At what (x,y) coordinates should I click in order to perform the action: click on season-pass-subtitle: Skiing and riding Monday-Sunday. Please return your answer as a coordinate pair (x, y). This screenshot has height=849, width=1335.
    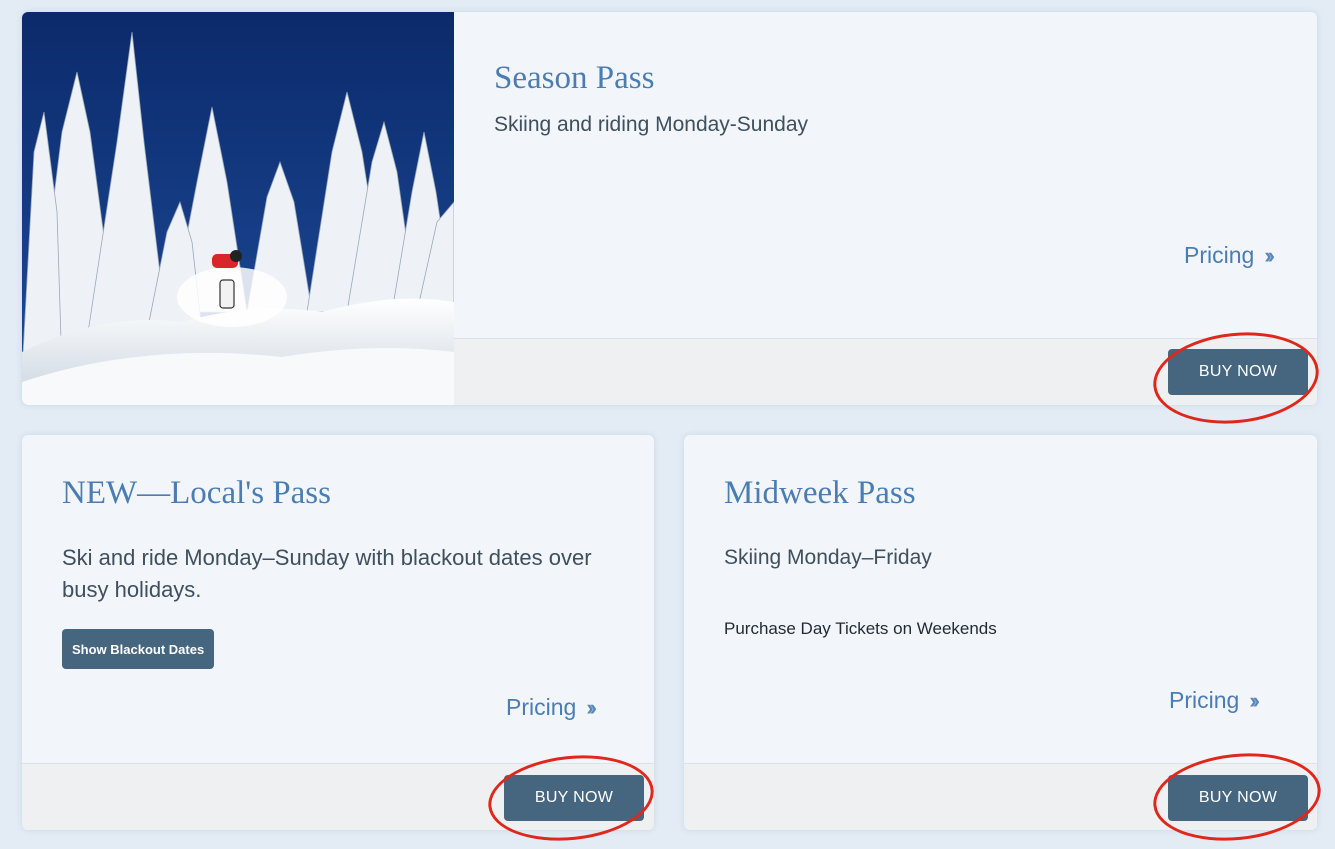
    Looking at the image, I should click on (651, 124).